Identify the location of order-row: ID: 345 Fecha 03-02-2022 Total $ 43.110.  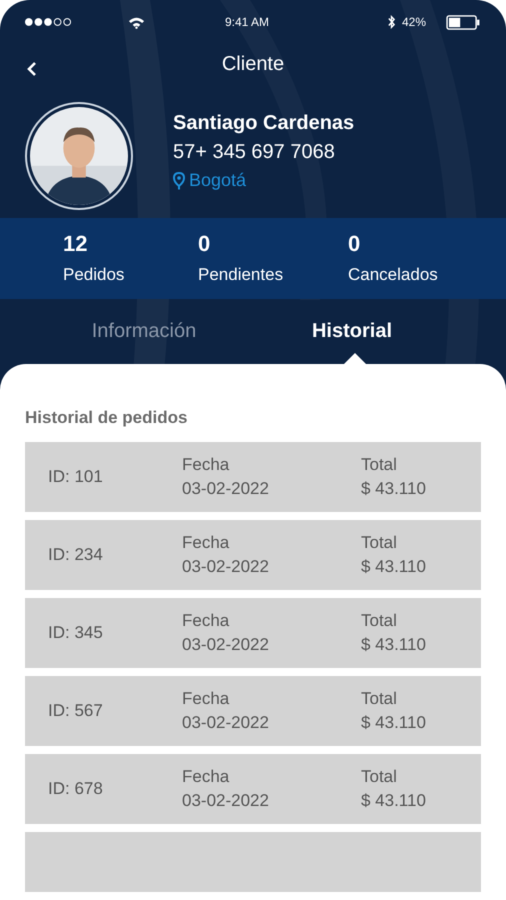
(253, 633).